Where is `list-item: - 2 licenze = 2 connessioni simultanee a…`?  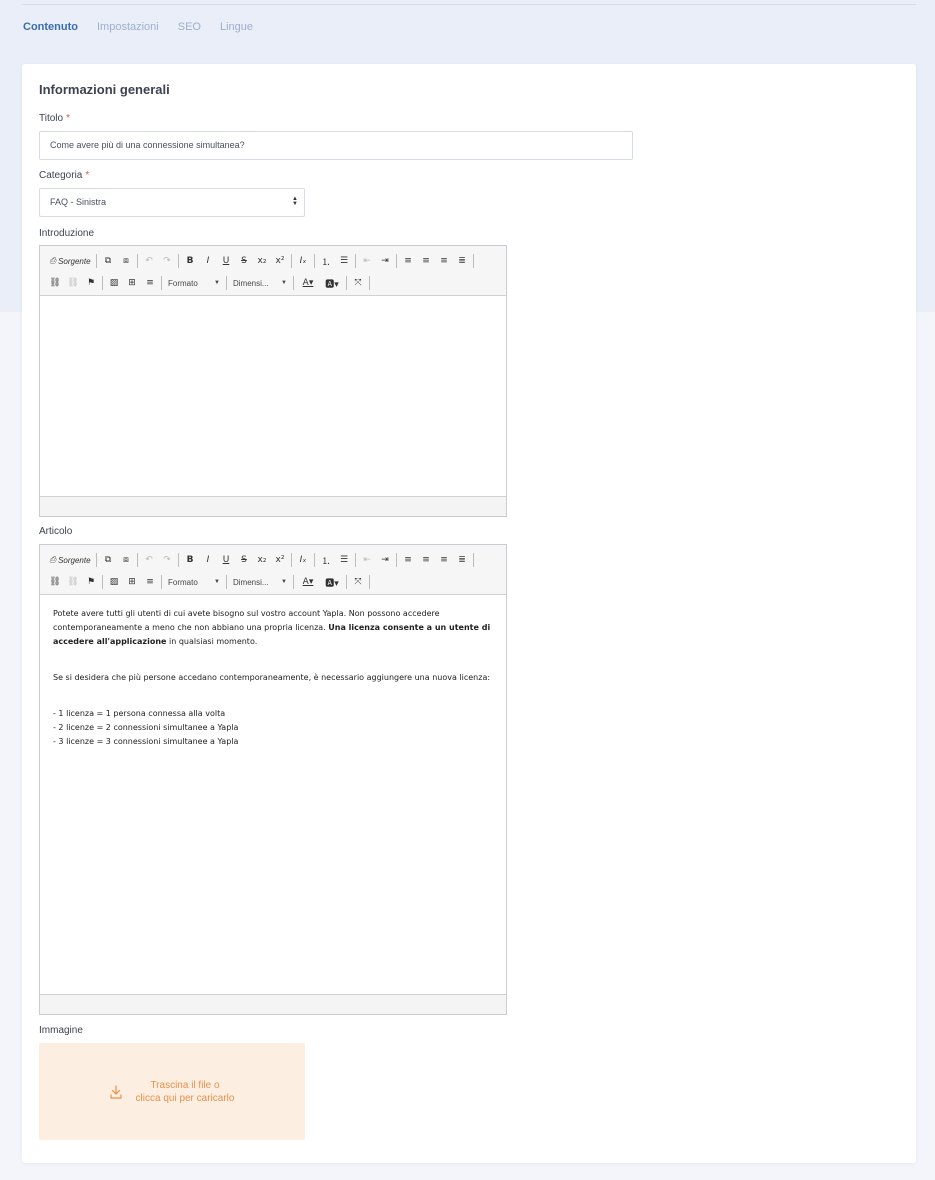 list-item: - 2 licenze = 2 connessioni simultanee a… is located at coordinates (146, 727).